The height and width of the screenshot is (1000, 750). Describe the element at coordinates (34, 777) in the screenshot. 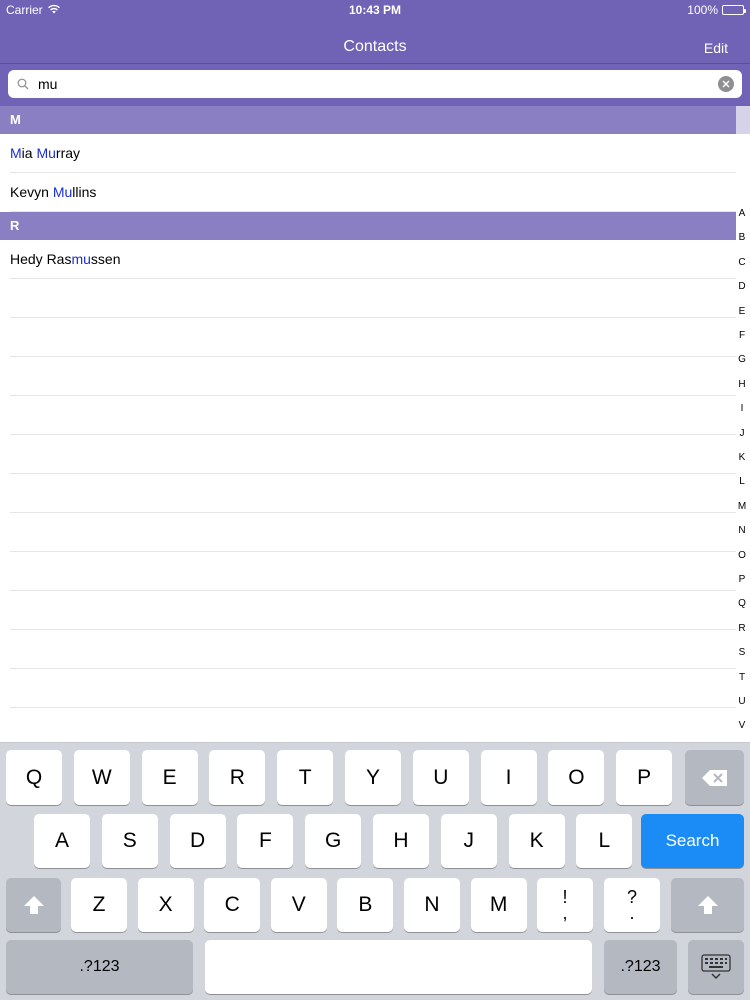

I see `key-q: Q` at that location.